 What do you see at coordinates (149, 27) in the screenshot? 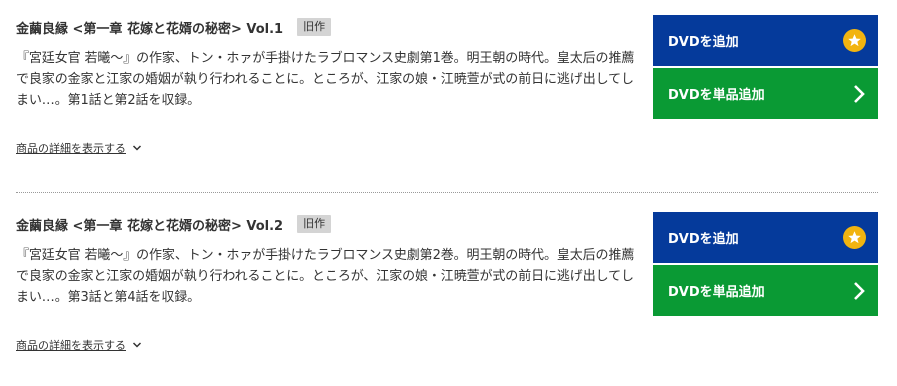
I see `product-title: 金繭良縁 <第一章 花嫁と花婿の秘密> Vol.1` at bounding box center [149, 27].